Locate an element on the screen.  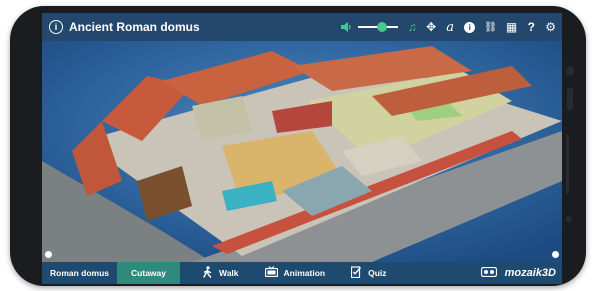
info-icon-glyph: i is located at coordinates (470, 27).